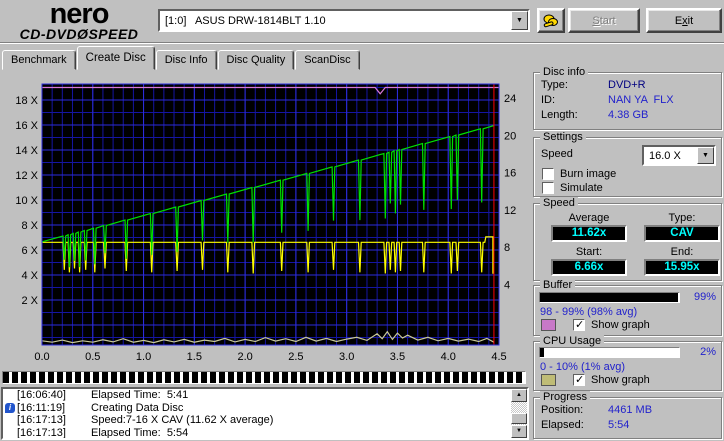  What do you see at coordinates (628, 115) in the screenshot?
I see `disc-length-value: 4.38 GB` at bounding box center [628, 115].